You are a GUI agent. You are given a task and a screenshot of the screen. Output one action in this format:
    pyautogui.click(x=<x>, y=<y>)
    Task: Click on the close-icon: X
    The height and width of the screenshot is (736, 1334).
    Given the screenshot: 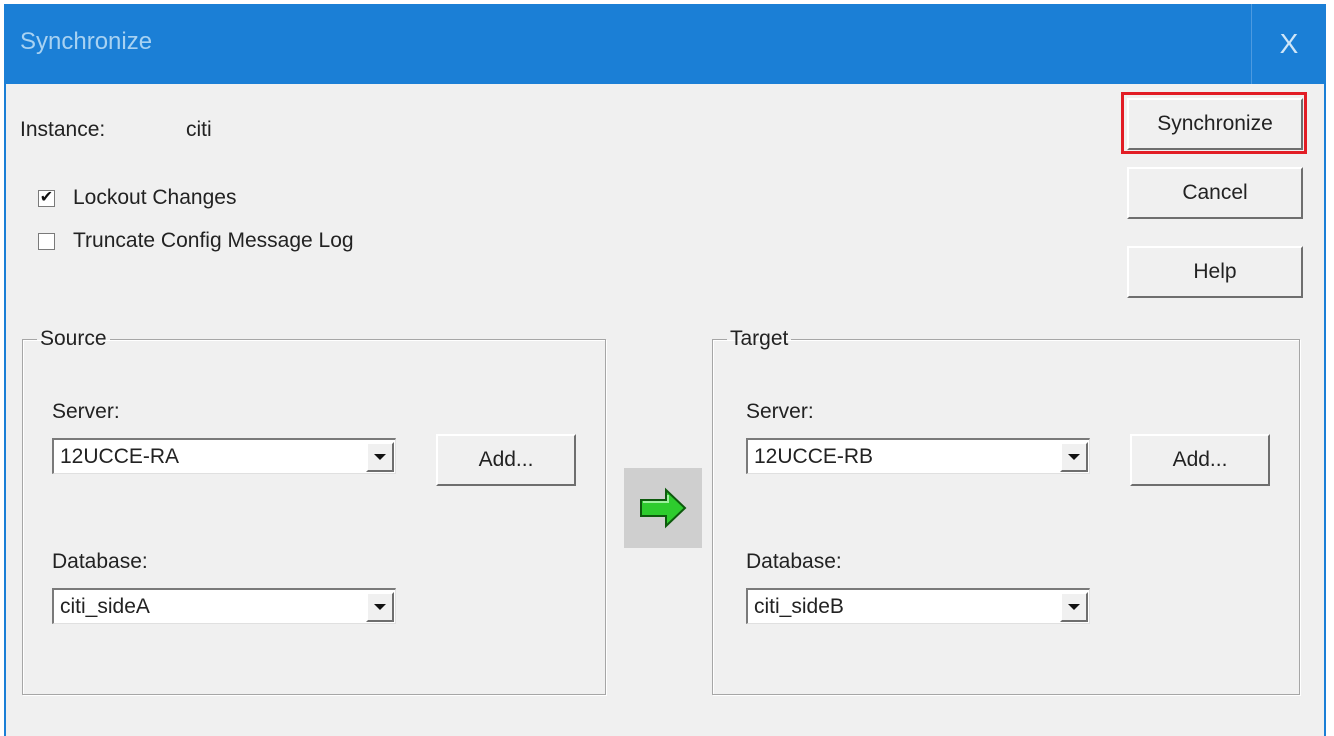 What is the action you would take?
    pyautogui.click(x=1289, y=43)
    